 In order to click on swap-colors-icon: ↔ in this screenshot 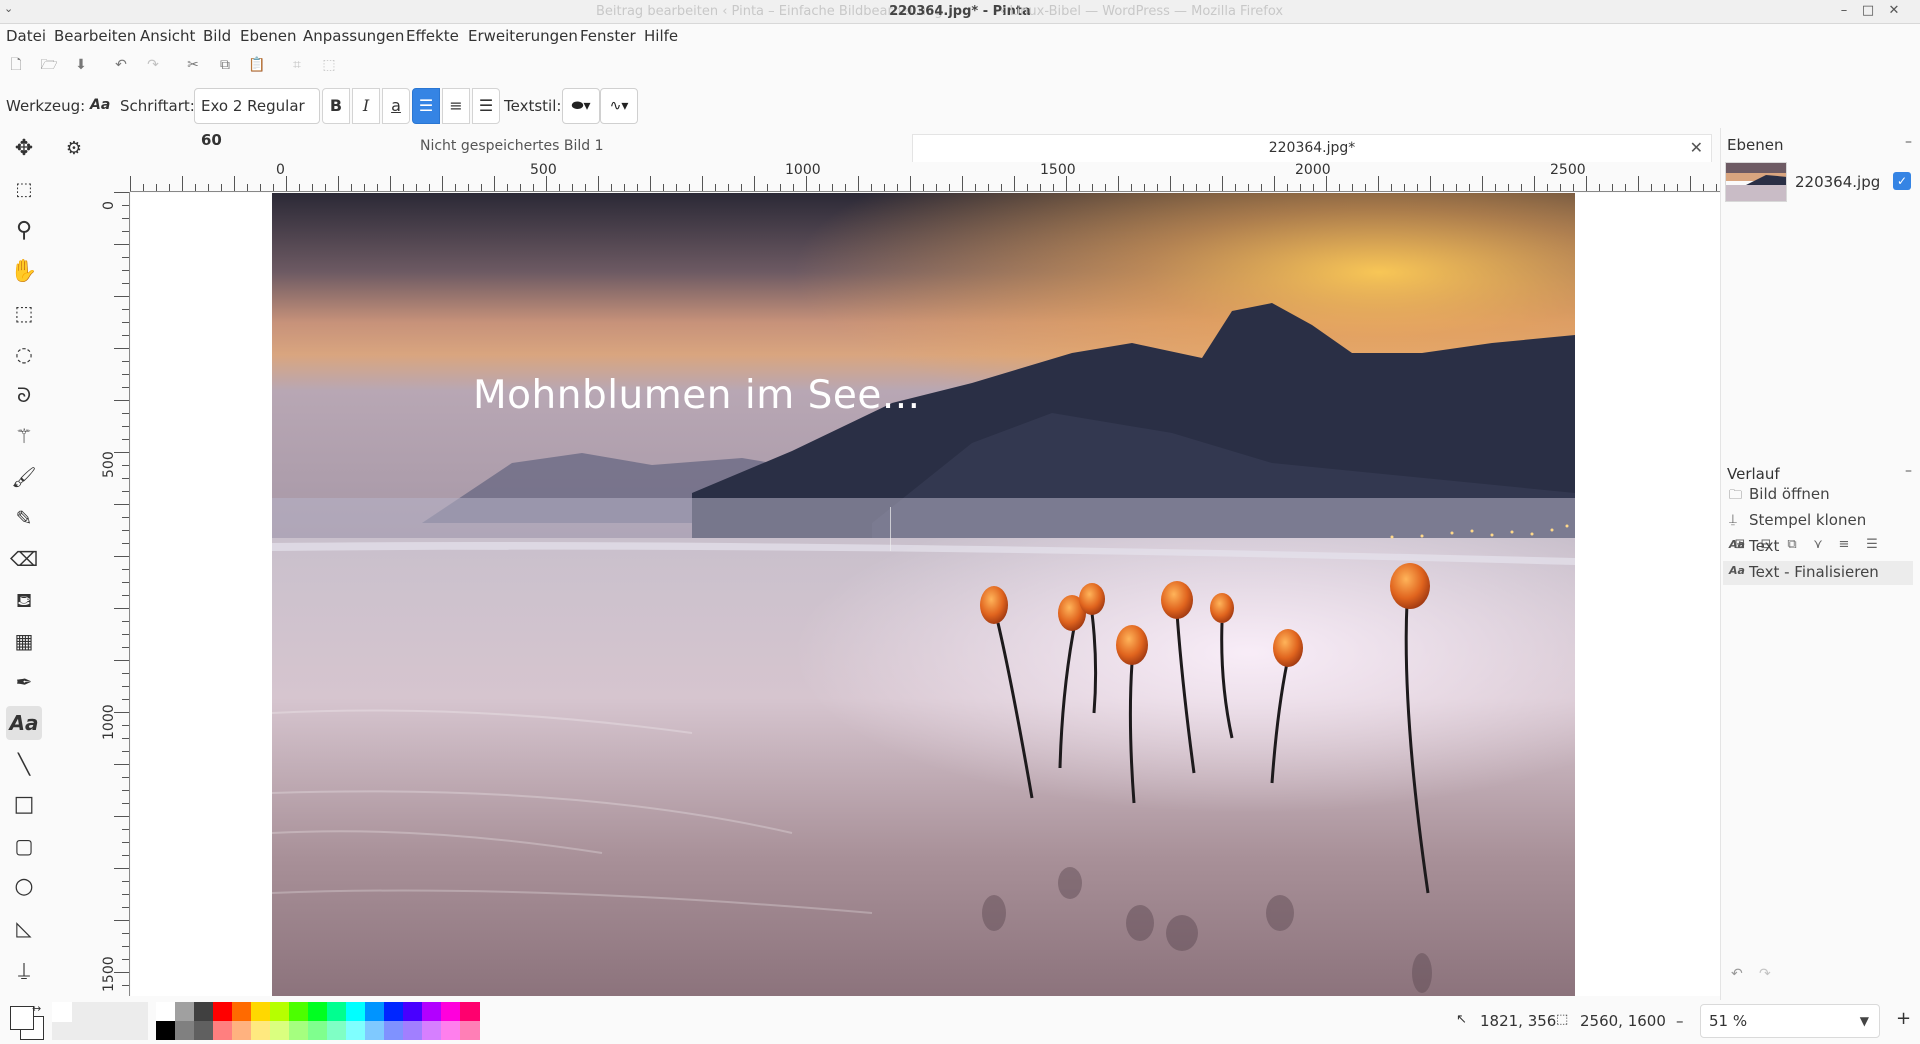, I will do `click(36, 1008)`.